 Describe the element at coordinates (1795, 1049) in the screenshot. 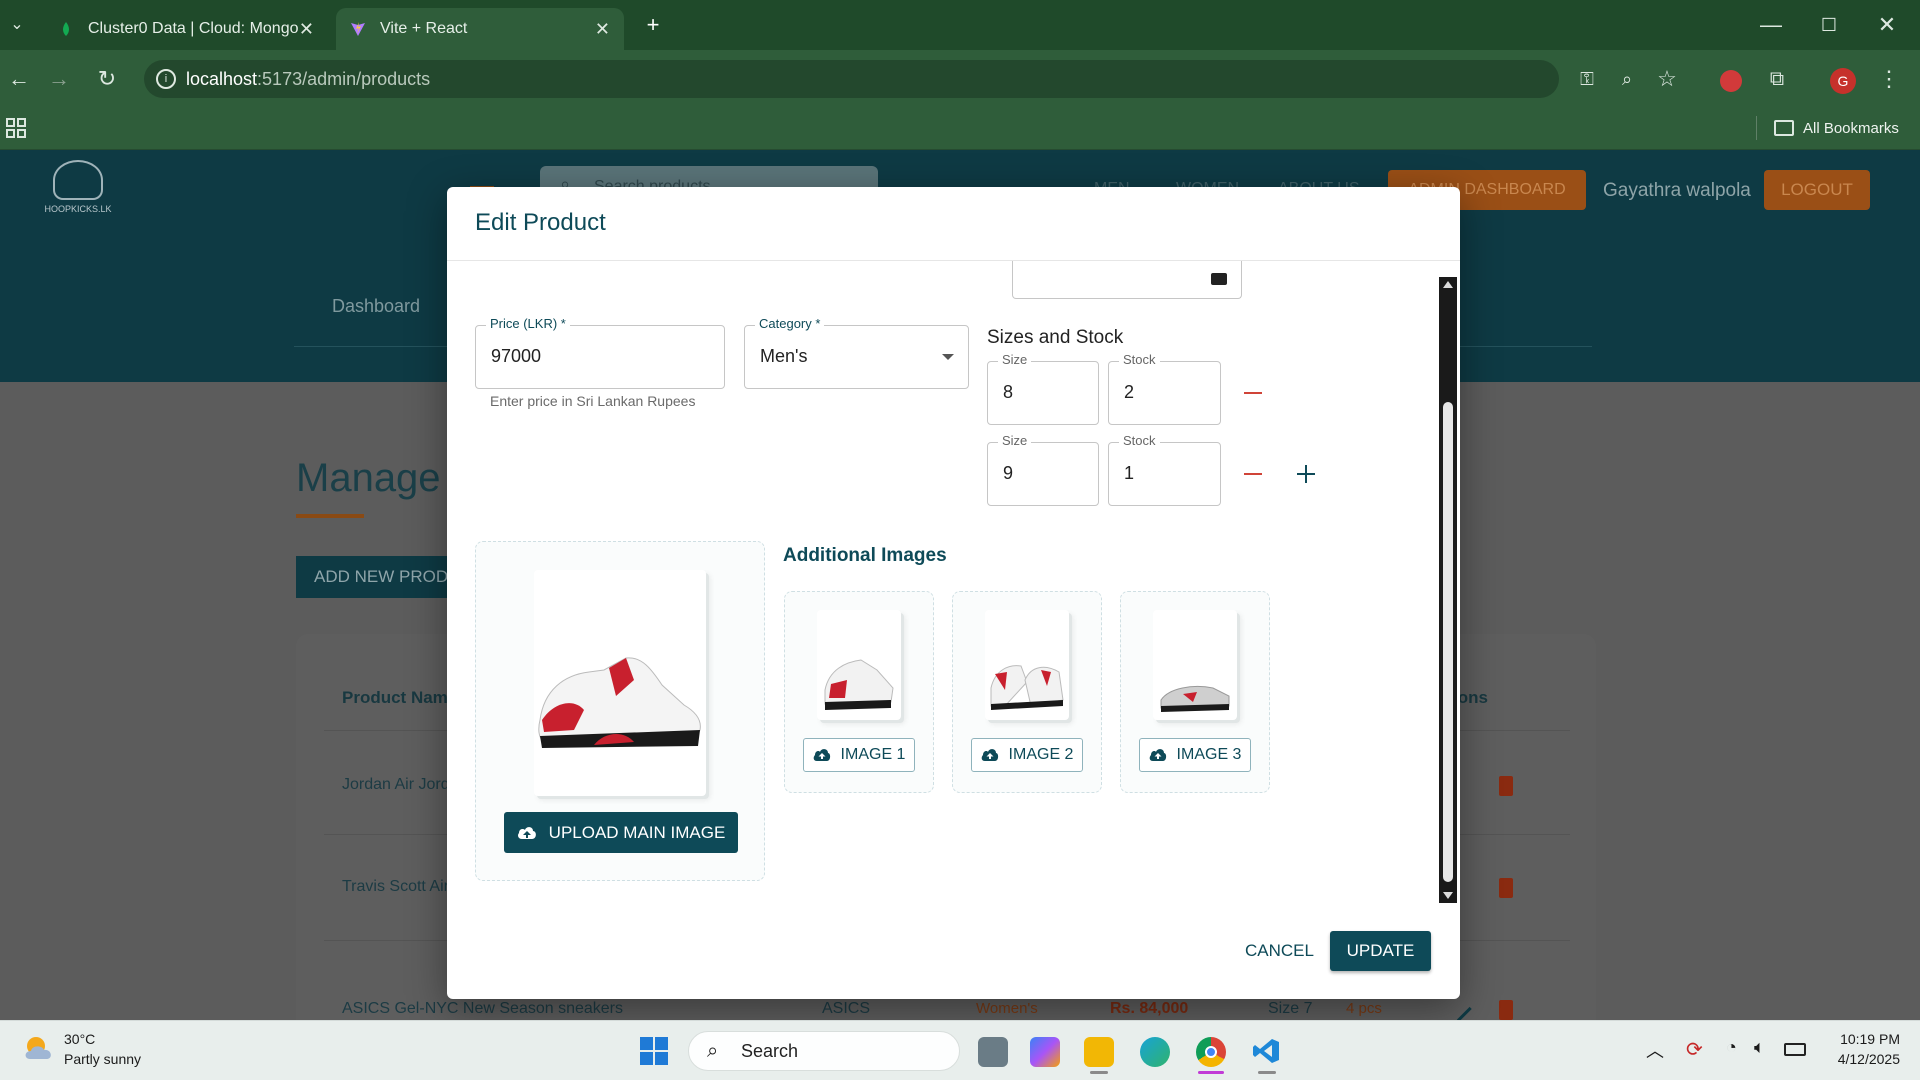

I see `battery-icon` at that location.